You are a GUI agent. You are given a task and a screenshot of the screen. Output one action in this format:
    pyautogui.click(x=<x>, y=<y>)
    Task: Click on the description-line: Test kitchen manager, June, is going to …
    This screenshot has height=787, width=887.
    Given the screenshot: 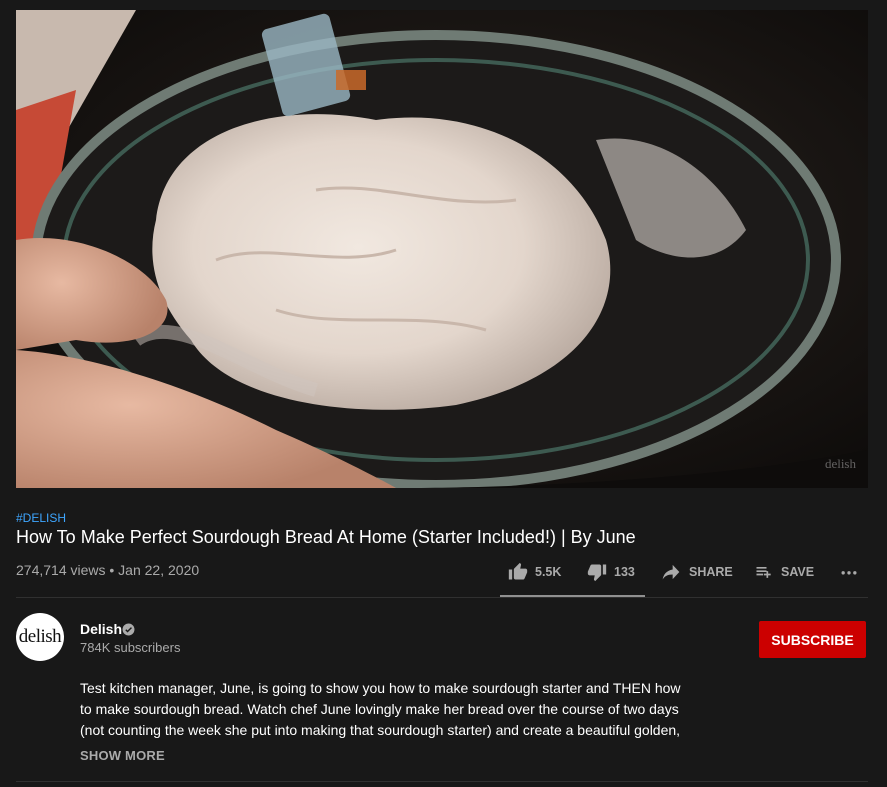 What is the action you would take?
    pyautogui.click(x=380, y=688)
    